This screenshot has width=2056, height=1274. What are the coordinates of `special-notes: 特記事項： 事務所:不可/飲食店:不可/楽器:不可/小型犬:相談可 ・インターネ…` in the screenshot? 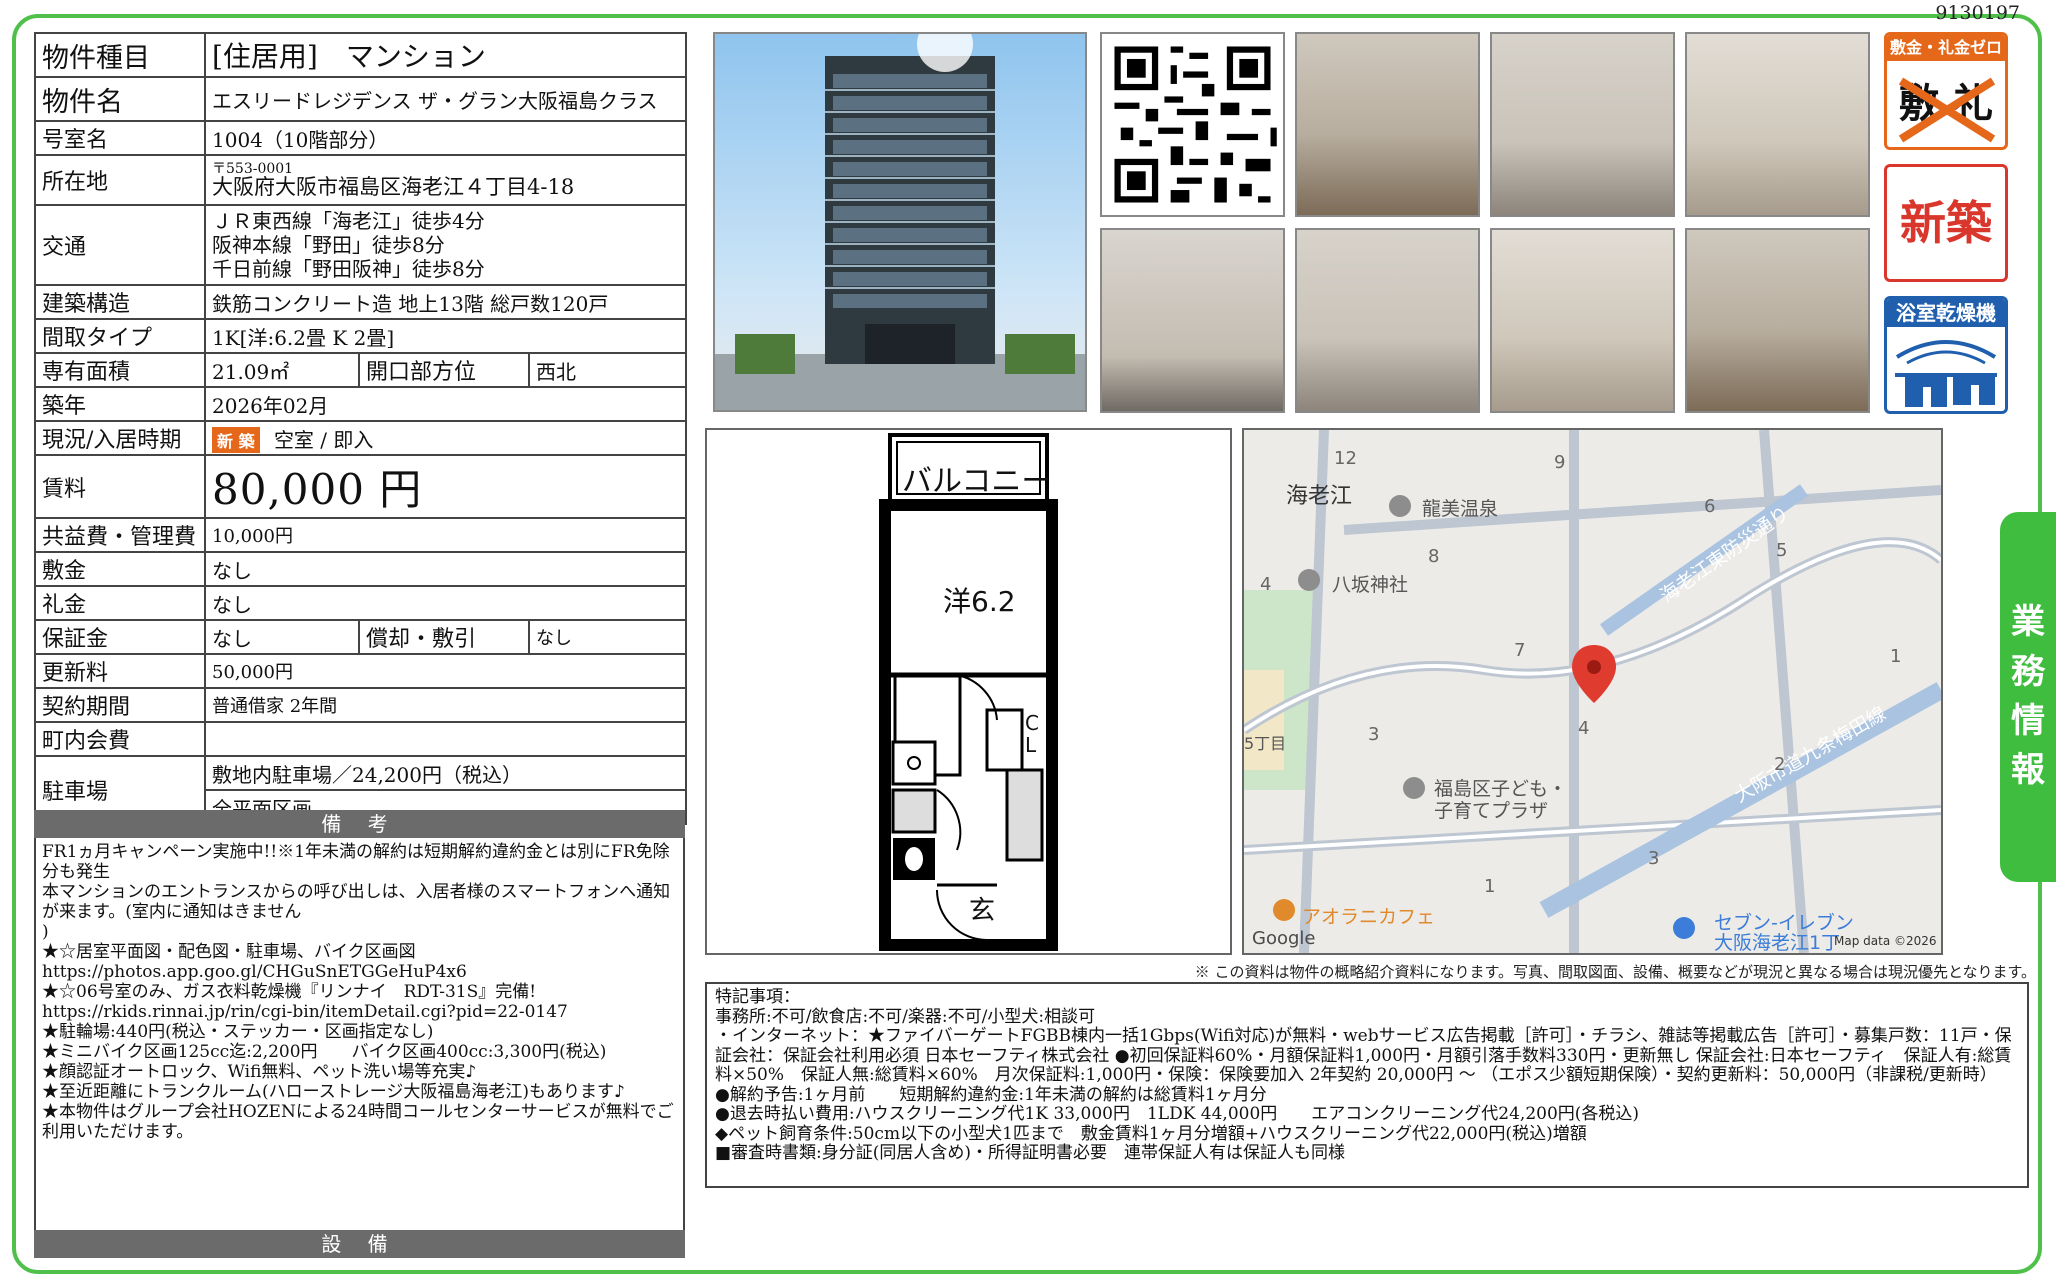 It's located at (1367, 1085).